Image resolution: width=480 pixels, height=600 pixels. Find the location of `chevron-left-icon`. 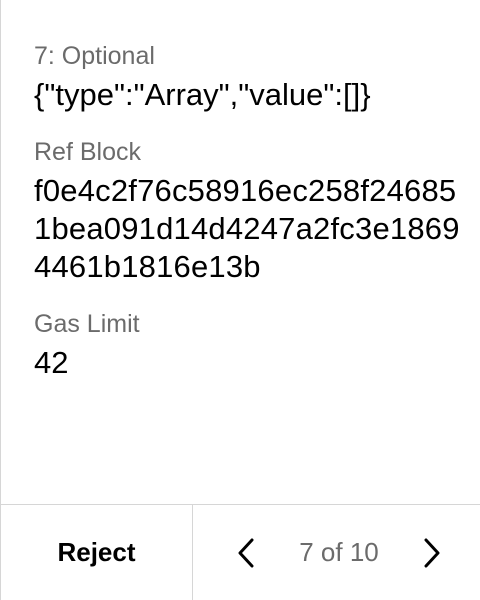

chevron-left-icon is located at coordinates (246, 552).